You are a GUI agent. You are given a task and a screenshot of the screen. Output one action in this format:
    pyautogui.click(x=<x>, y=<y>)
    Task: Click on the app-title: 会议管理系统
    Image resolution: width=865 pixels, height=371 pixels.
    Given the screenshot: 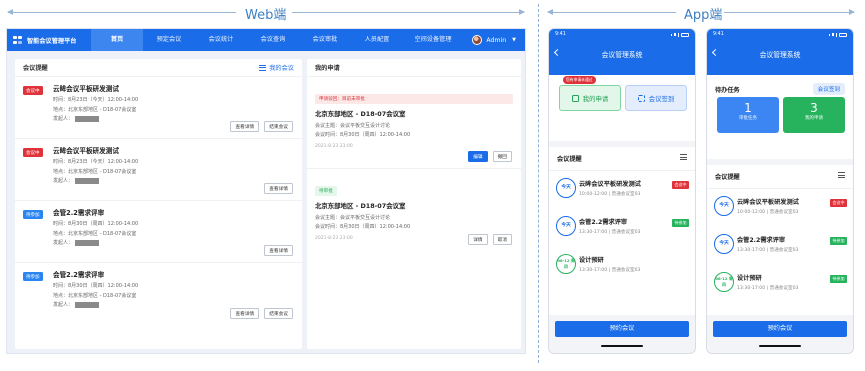 What is the action you would take?
    pyautogui.click(x=622, y=55)
    